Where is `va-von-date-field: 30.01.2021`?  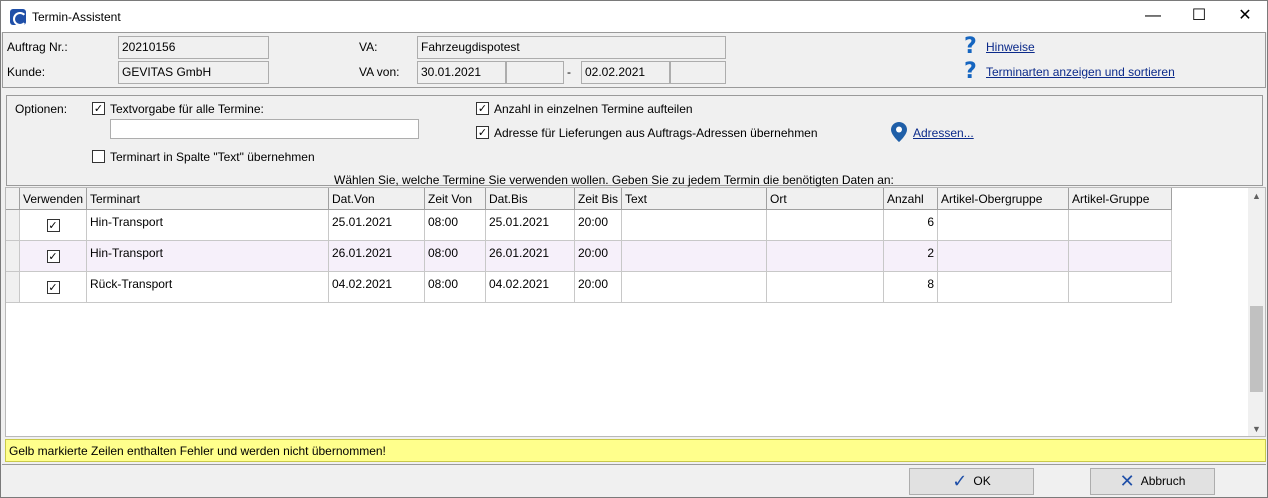
va-von-date-field: 30.01.2021 is located at coordinates (461, 72).